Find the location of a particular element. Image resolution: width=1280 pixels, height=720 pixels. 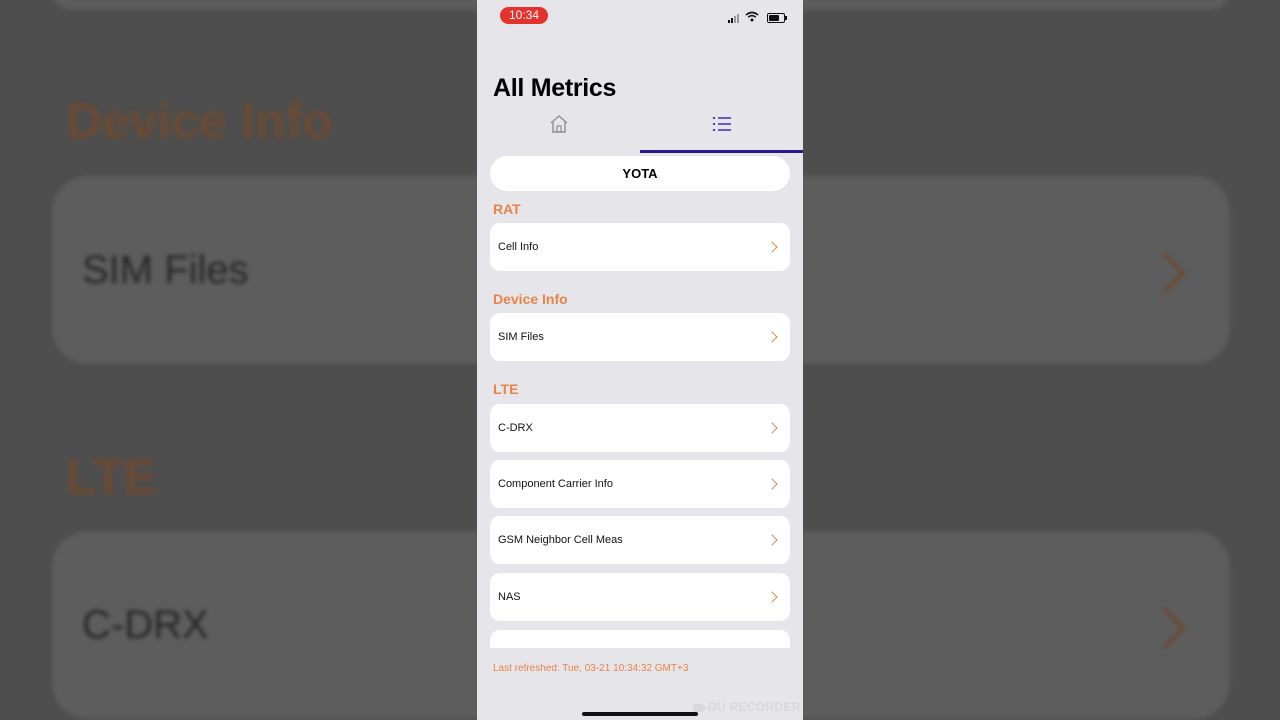

backdrop-heading-device-info: Device Info is located at coordinates (199, 121).